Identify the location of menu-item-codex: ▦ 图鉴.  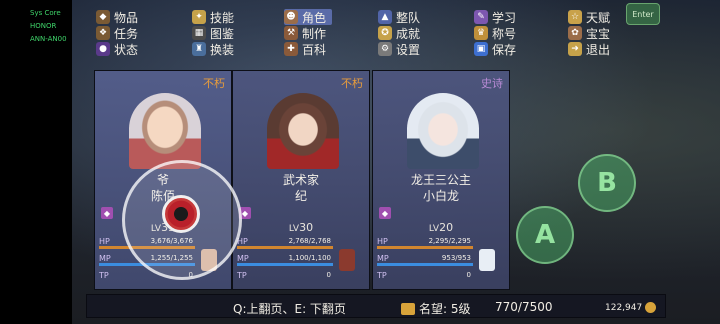
(213, 33).